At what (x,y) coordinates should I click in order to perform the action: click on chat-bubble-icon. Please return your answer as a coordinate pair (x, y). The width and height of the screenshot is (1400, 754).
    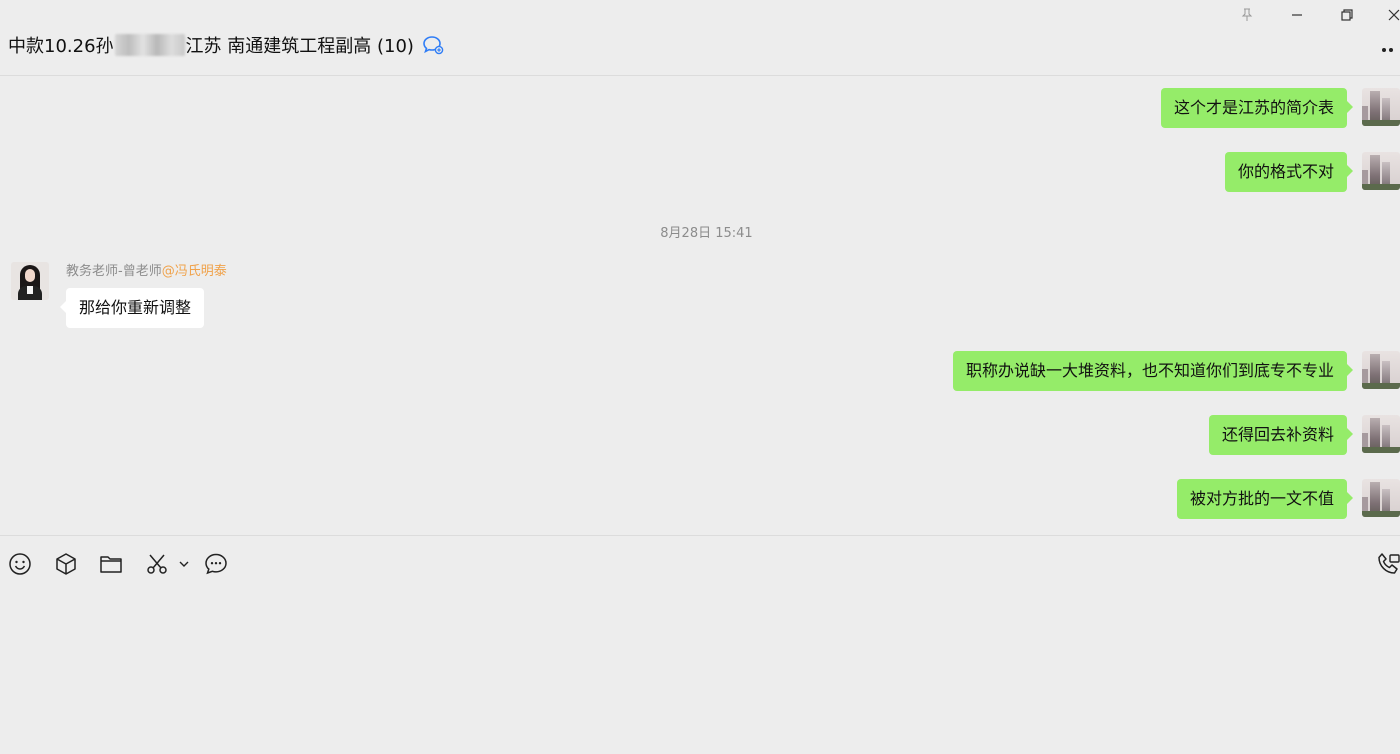
    Looking at the image, I should click on (216, 564).